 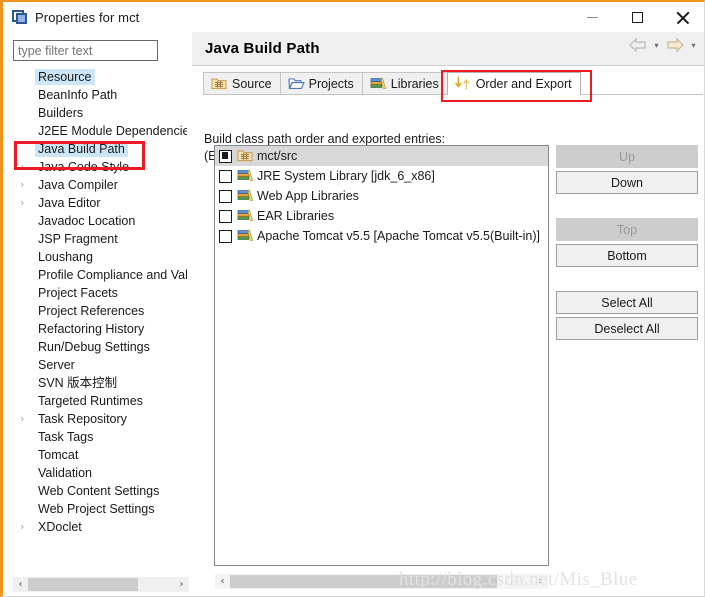 What do you see at coordinates (592, 17) in the screenshot?
I see `minimize-button` at bounding box center [592, 17].